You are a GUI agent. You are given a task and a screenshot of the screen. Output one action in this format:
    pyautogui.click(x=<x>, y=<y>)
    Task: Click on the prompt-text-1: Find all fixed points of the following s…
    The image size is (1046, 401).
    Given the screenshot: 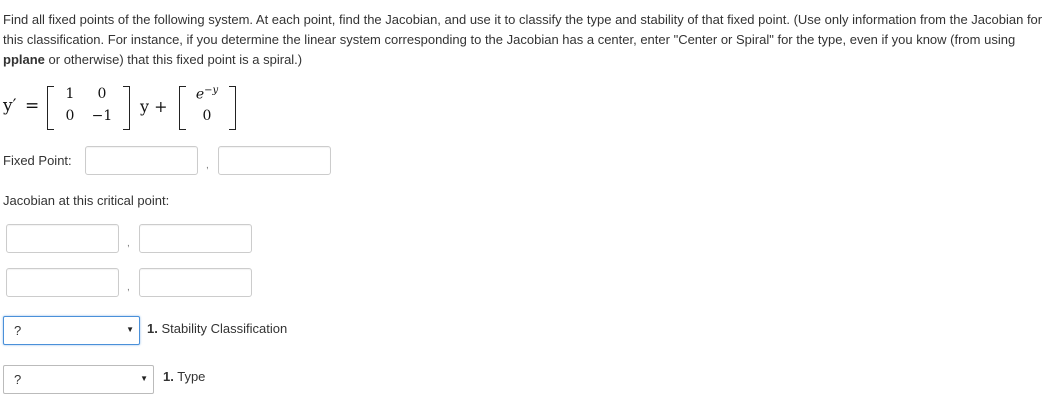 What is the action you would take?
    pyautogui.click(x=523, y=29)
    